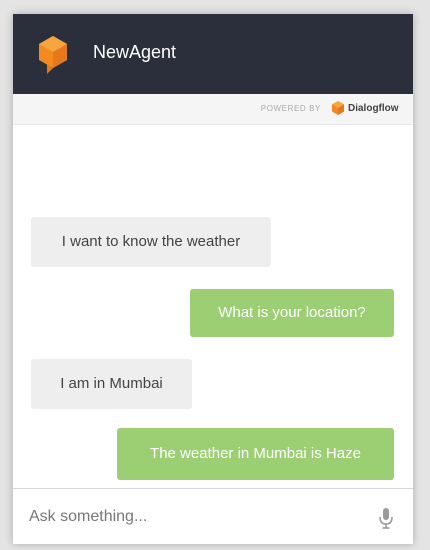 This screenshot has width=430, height=550. What do you see at coordinates (135, 52) in the screenshot?
I see `agent-name: NewAgent` at bounding box center [135, 52].